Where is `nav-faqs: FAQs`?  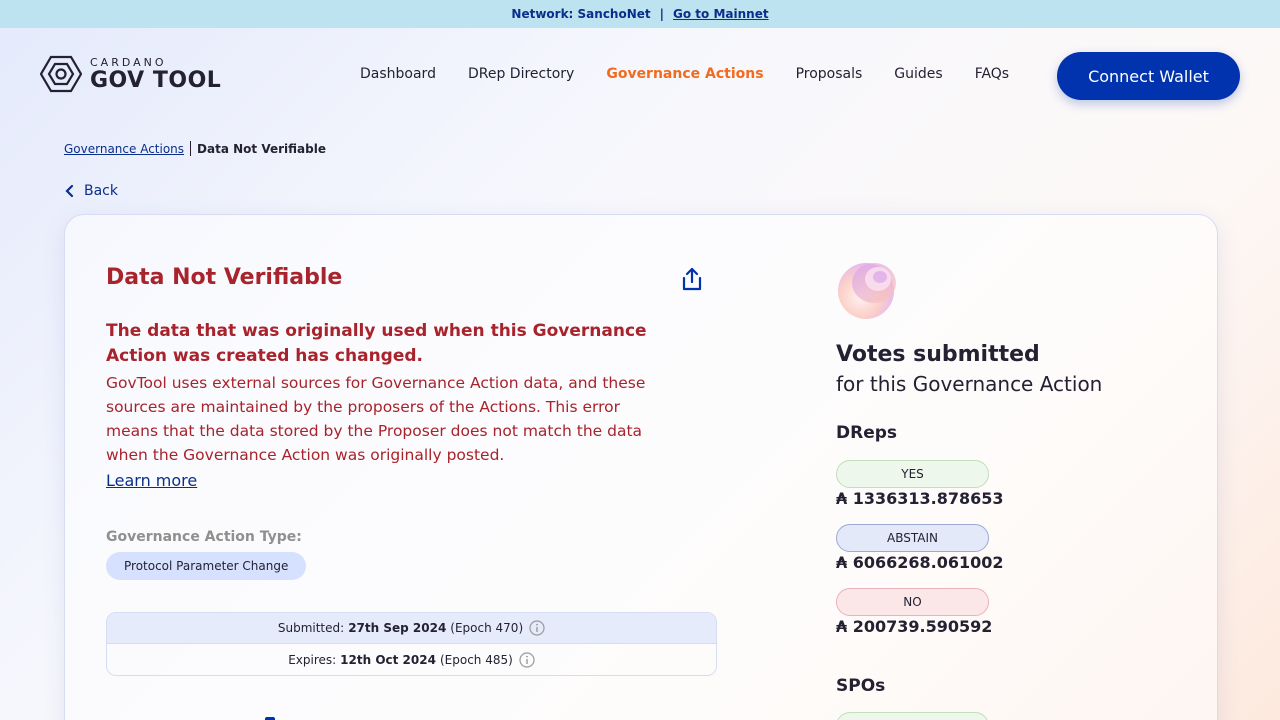
nav-faqs: FAQs is located at coordinates (992, 74).